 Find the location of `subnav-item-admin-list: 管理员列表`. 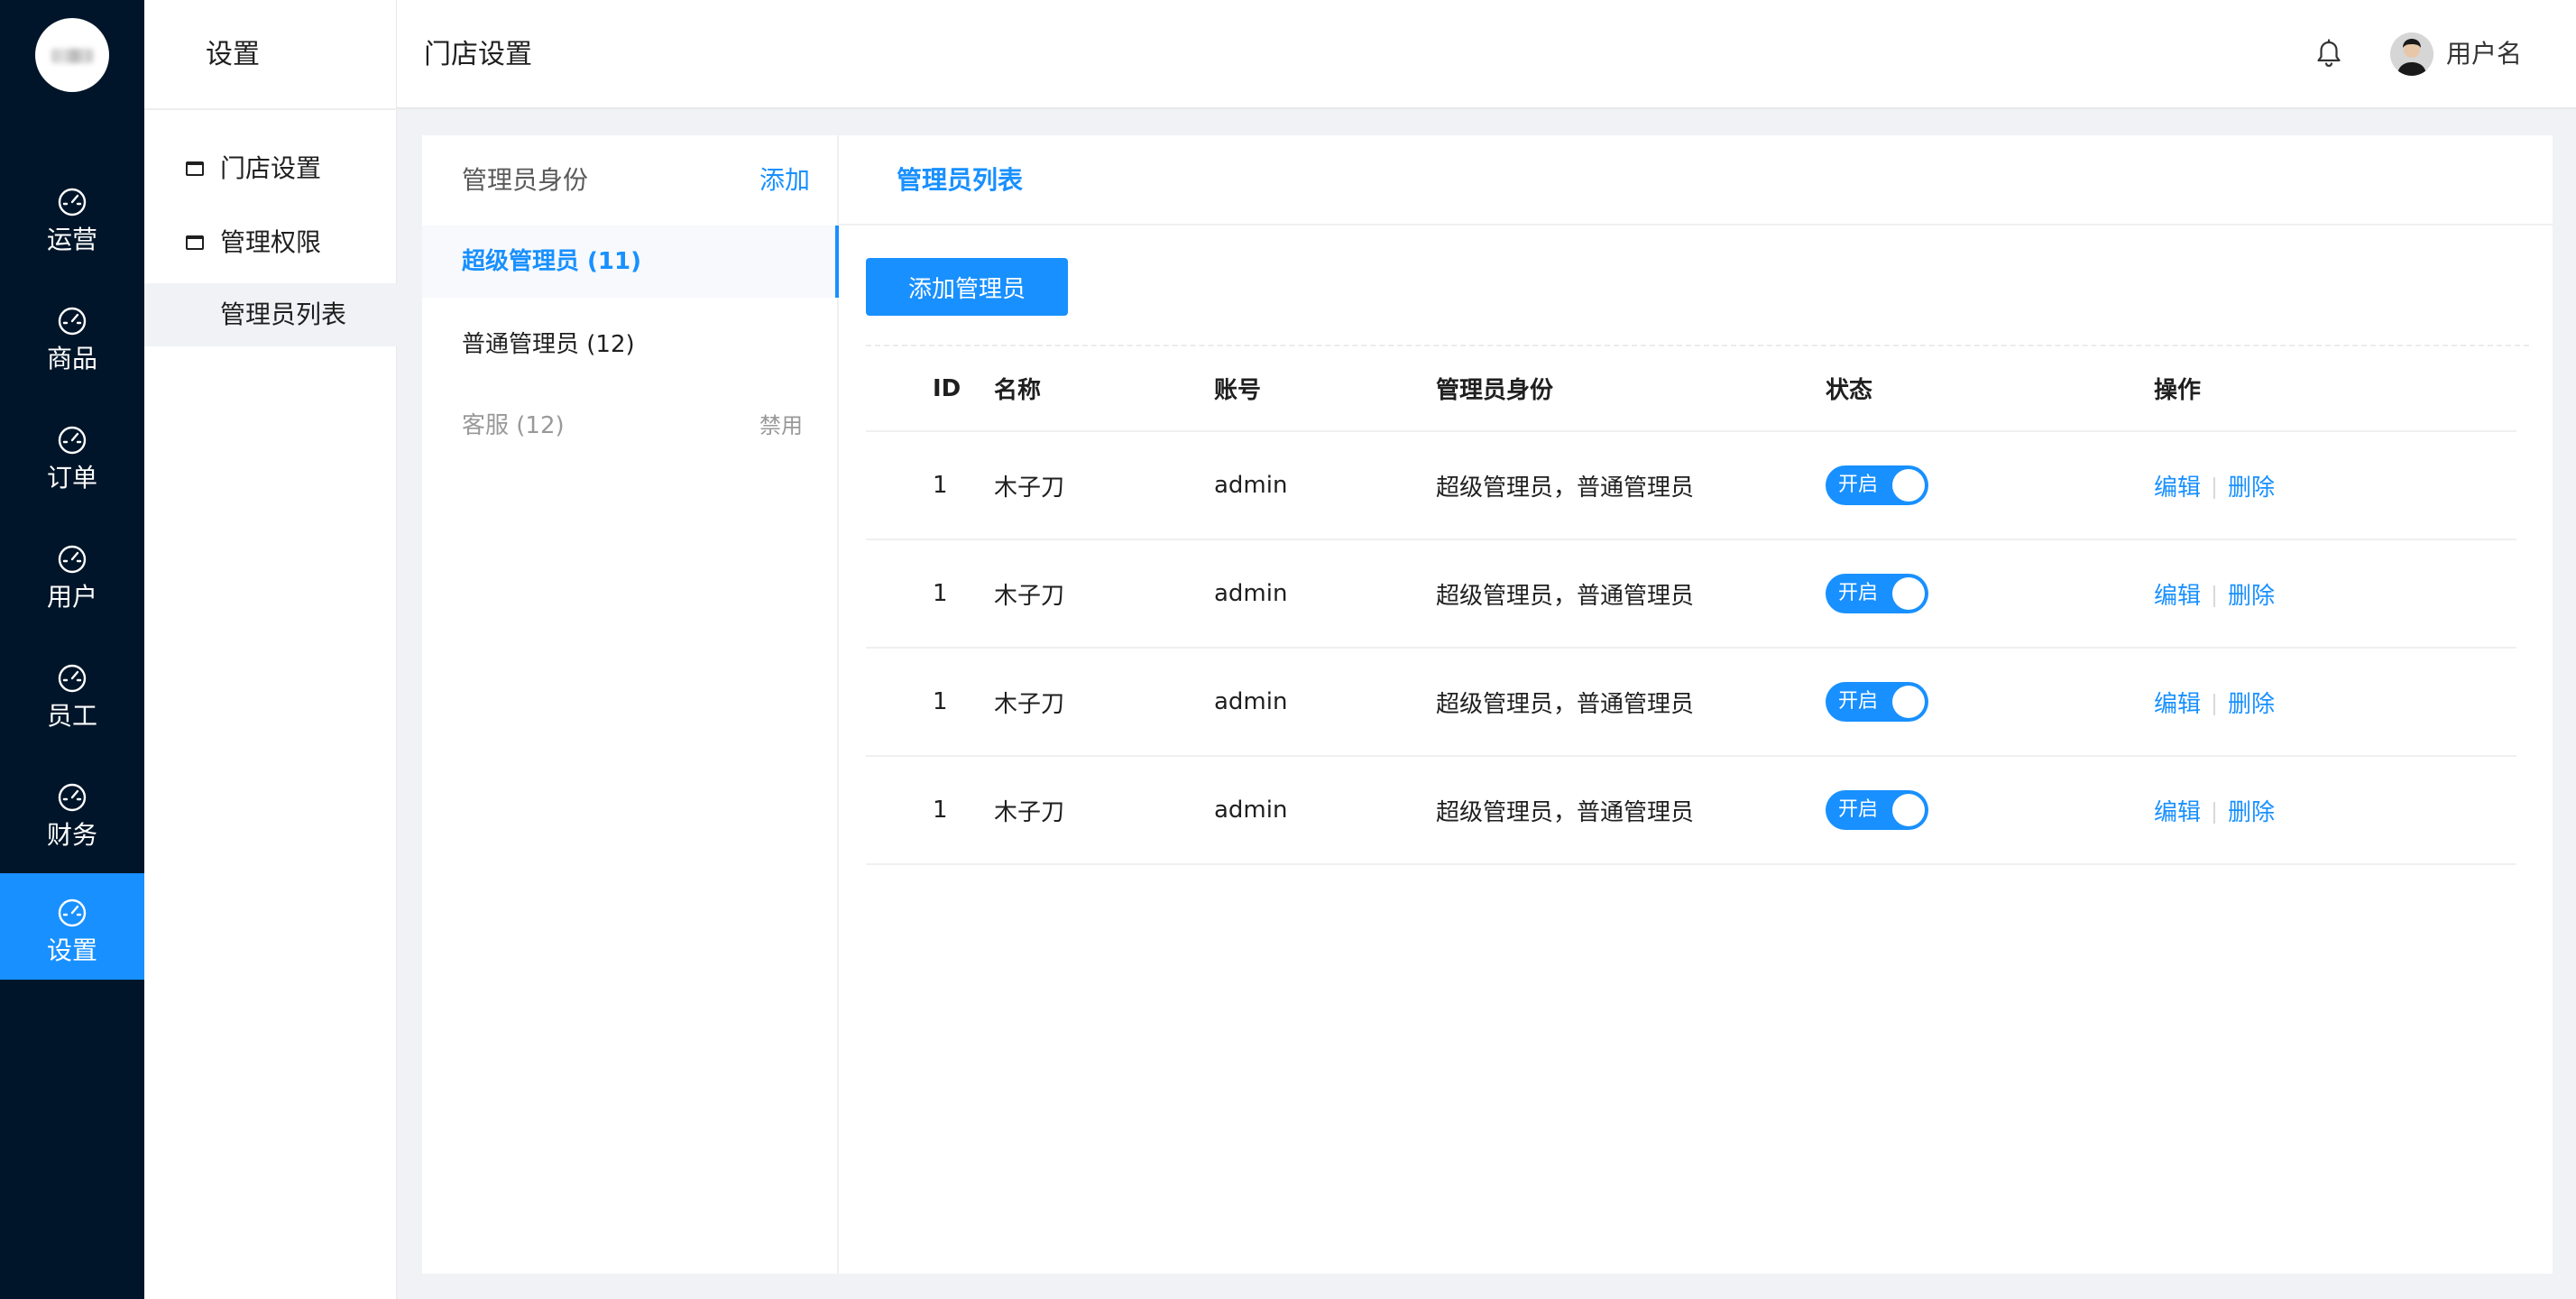

subnav-item-admin-list: 管理员列表 is located at coordinates (270, 314).